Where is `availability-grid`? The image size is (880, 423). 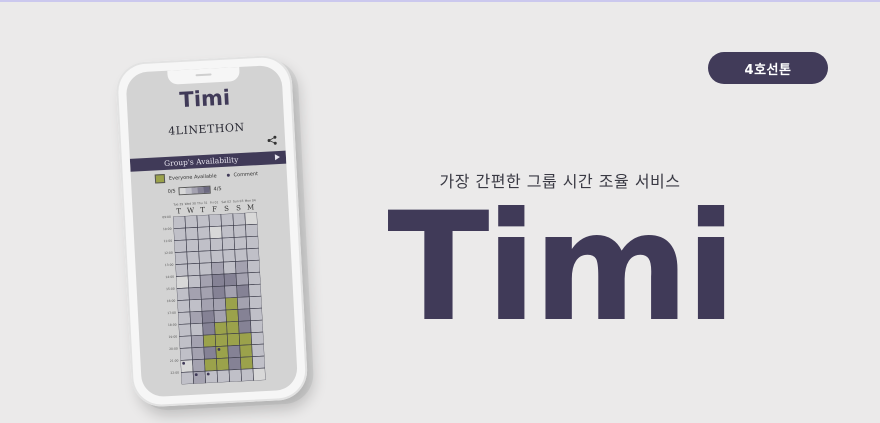 availability-grid is located at coordinates (219, 298).